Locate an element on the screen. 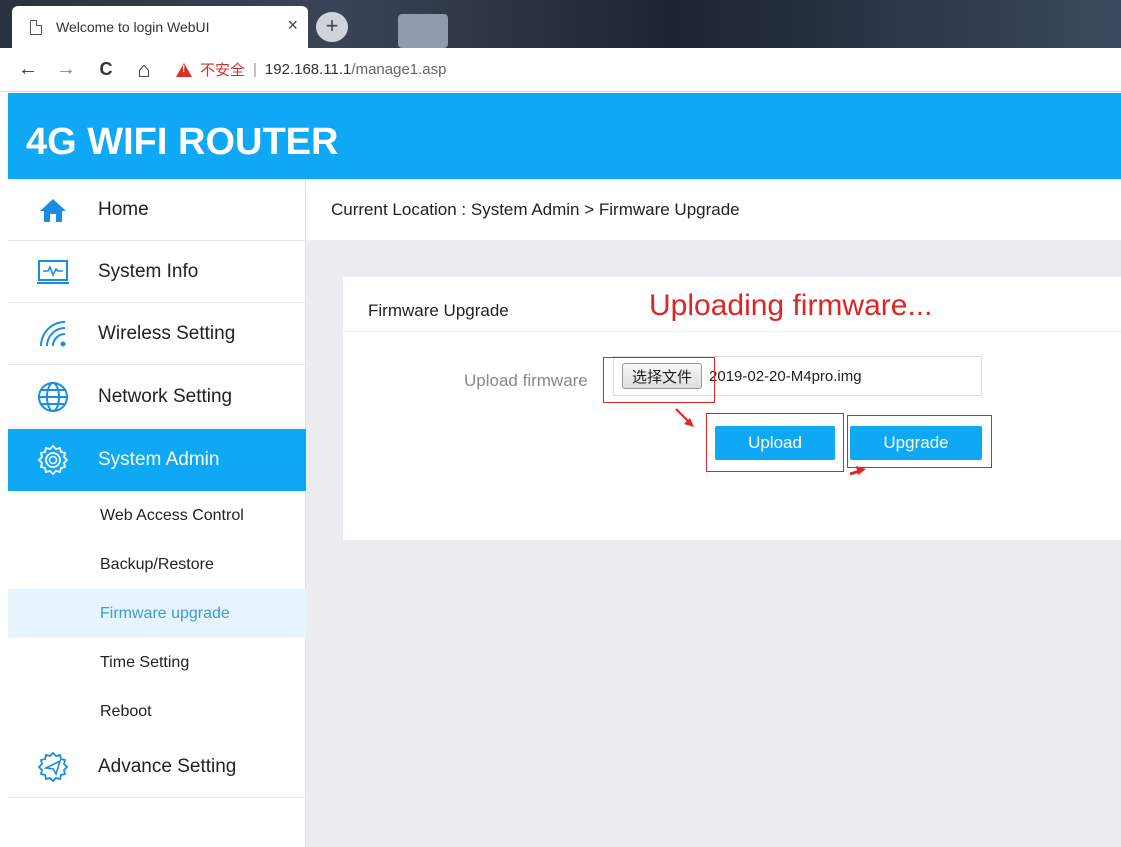 The height and width of the screenshot is (847, 1121). sidebar-item-wireless-setting: Wireless Setting is located at coordinates (157, 334).